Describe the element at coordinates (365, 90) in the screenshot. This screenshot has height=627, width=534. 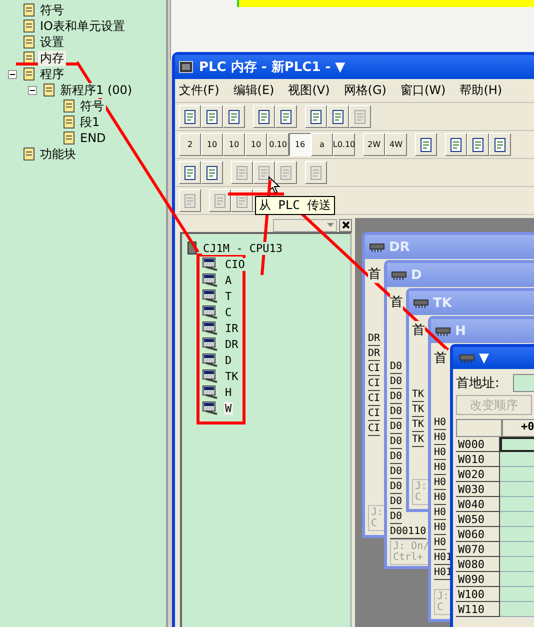
I see `menu-item: 网格(G)` at that location.